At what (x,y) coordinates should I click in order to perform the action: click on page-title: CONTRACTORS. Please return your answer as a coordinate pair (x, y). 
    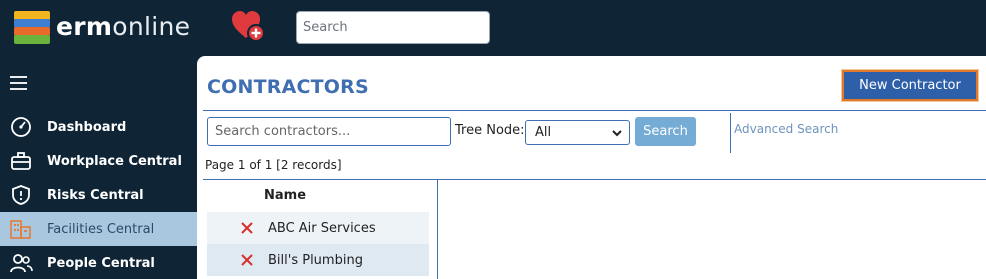
    Looking at the image, I should click on (288, 87).